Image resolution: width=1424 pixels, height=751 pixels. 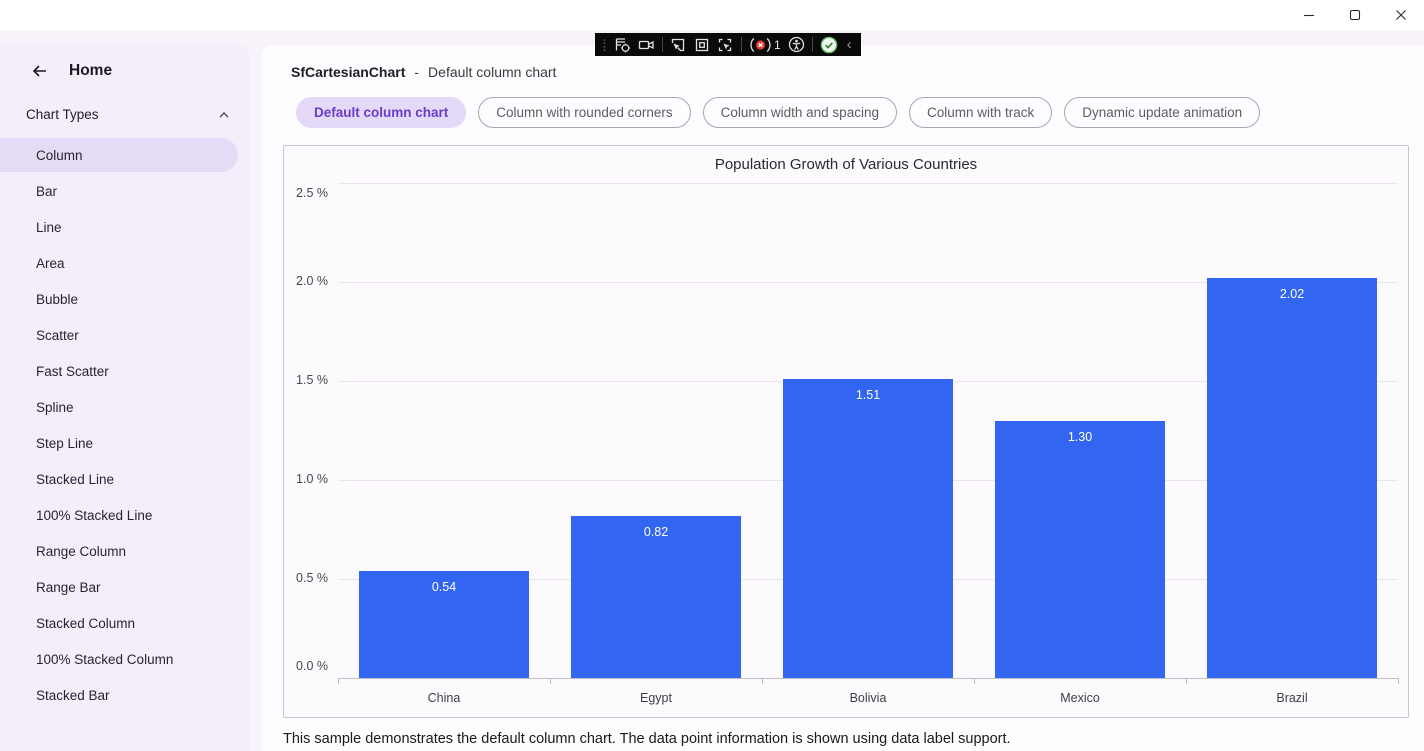 I want to click on sidebar-item-fast-scatter: Fast Scatter, so click(x=119, y=371).